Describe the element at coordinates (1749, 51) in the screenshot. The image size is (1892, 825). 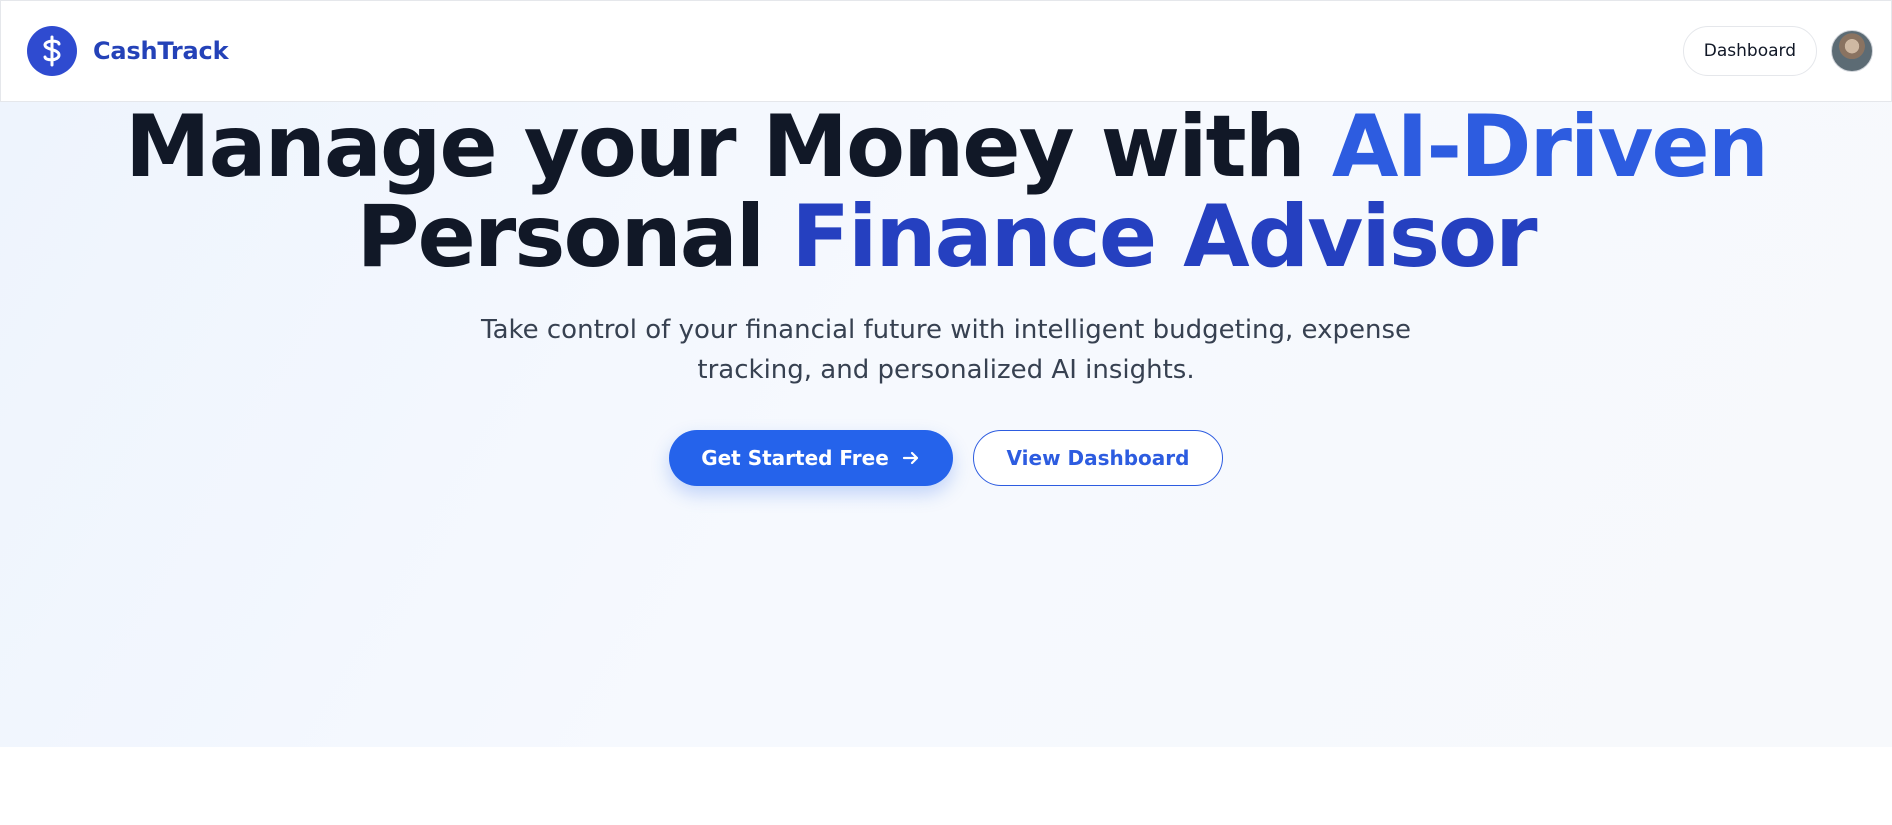
I see `dashboard-button: Dashboard` at that location.